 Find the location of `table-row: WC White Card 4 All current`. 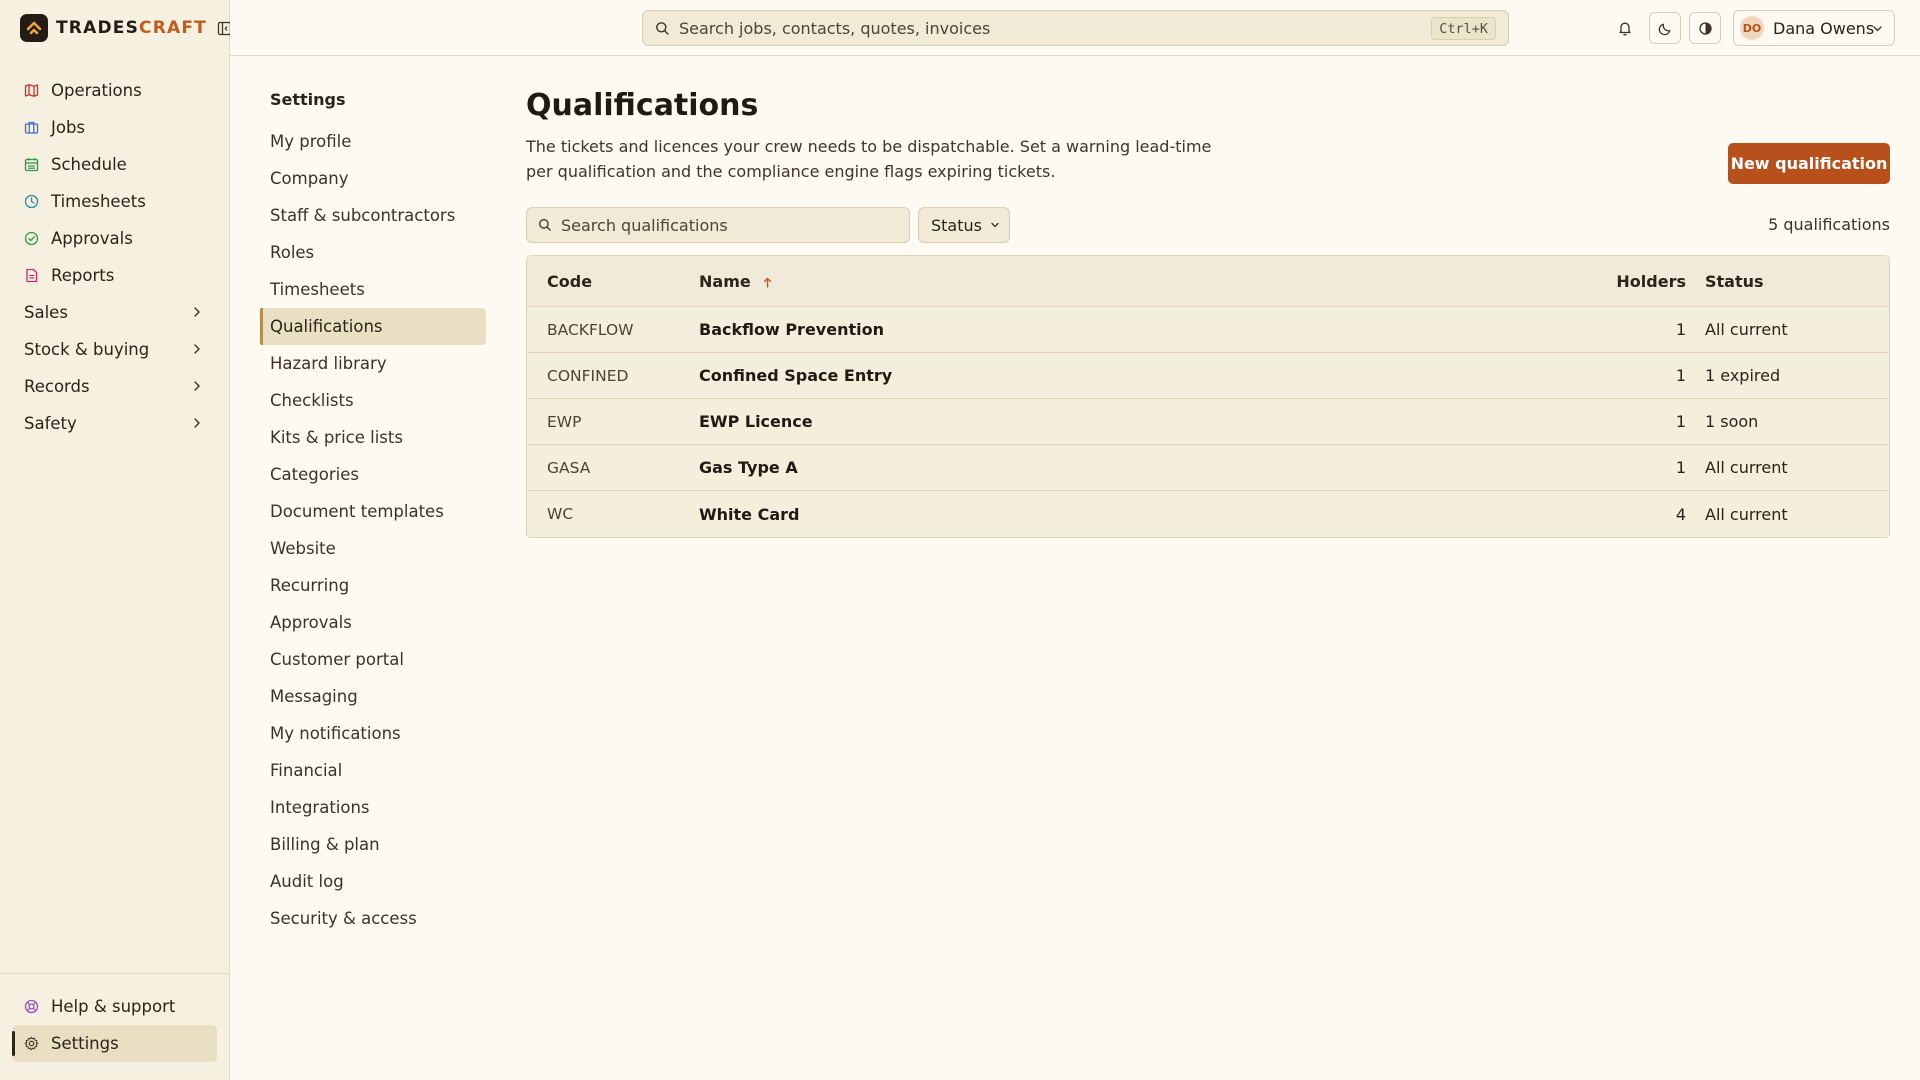

table-row: WC White Card 4 All current is located at coordinates (1208, 514).